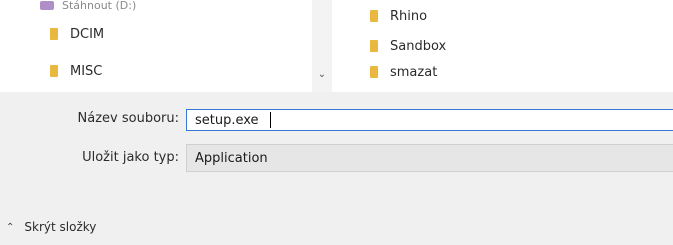 This screenshot has height=245, width=673. I want to click on nav-item-label: MISC, so click(86, 71).